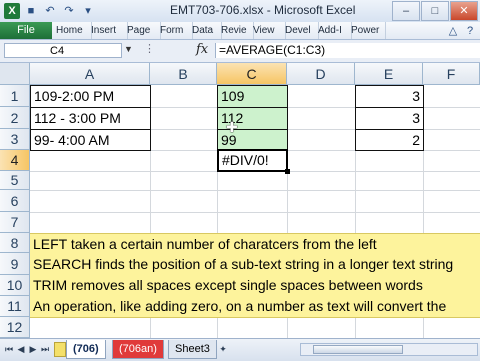 The width and height of the screenshot is (480, 361). I want to click on row-header-12: 12, so click(15, 327).